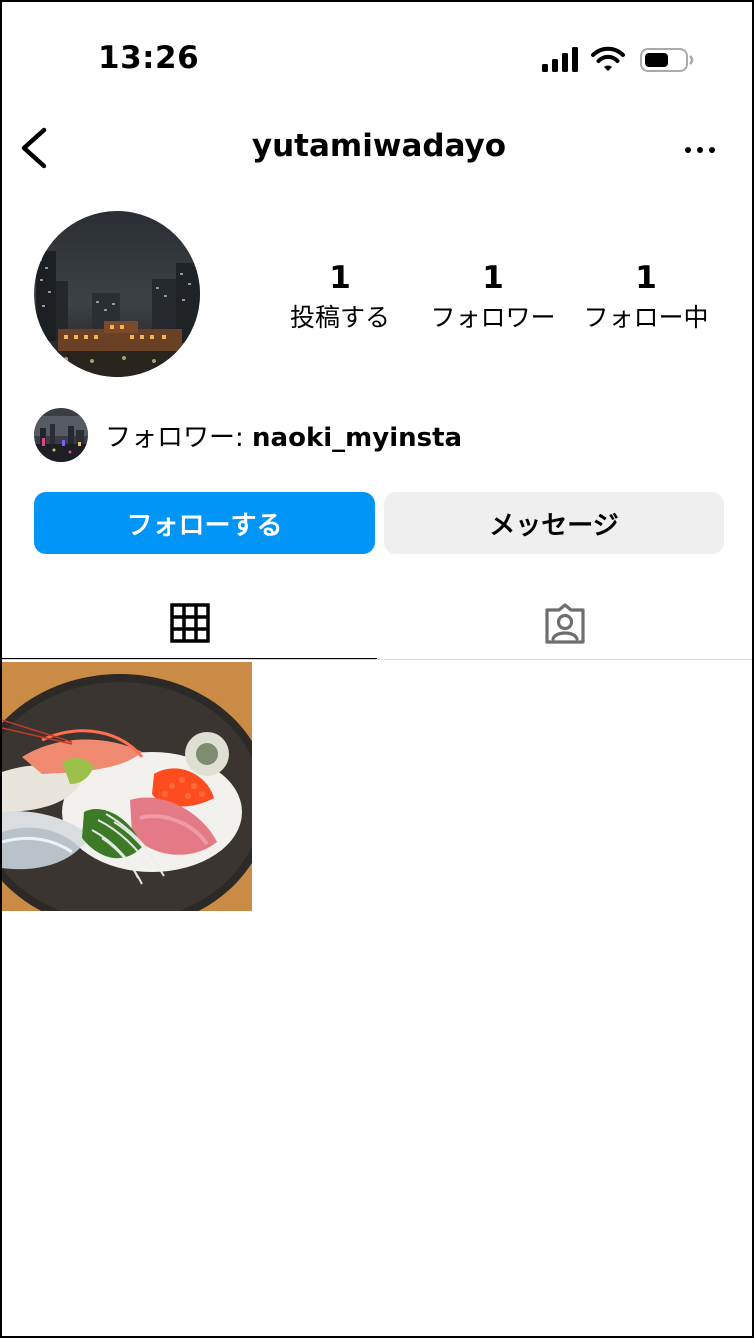  What do you see at coordinates (204, 523) in the screenshot?
I see `follow-button: フォローする` at bounding box center [204, 523].